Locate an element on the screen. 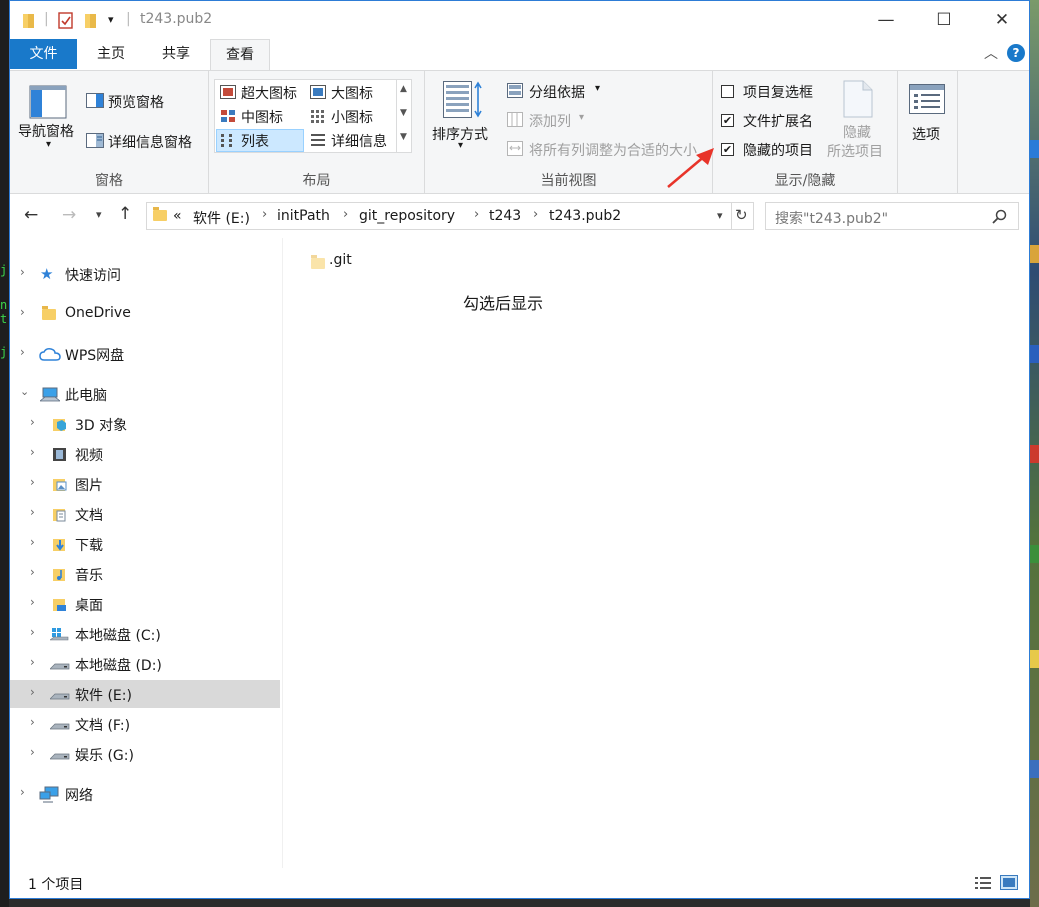  breadcrumb-drive: 软件 (E:) is located at coordinates (221, 218).